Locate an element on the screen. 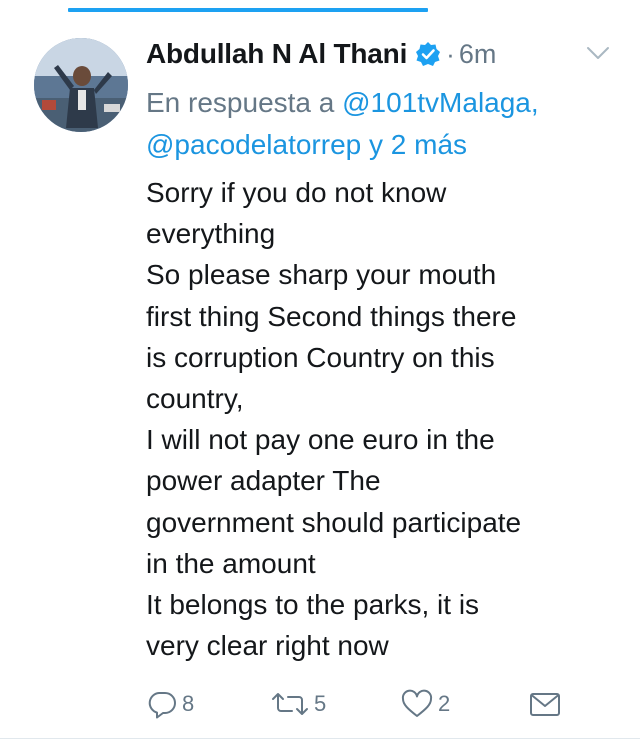 This screenshot has width=640, height=742. like-count: 2 is located at coordinates (444, 703).